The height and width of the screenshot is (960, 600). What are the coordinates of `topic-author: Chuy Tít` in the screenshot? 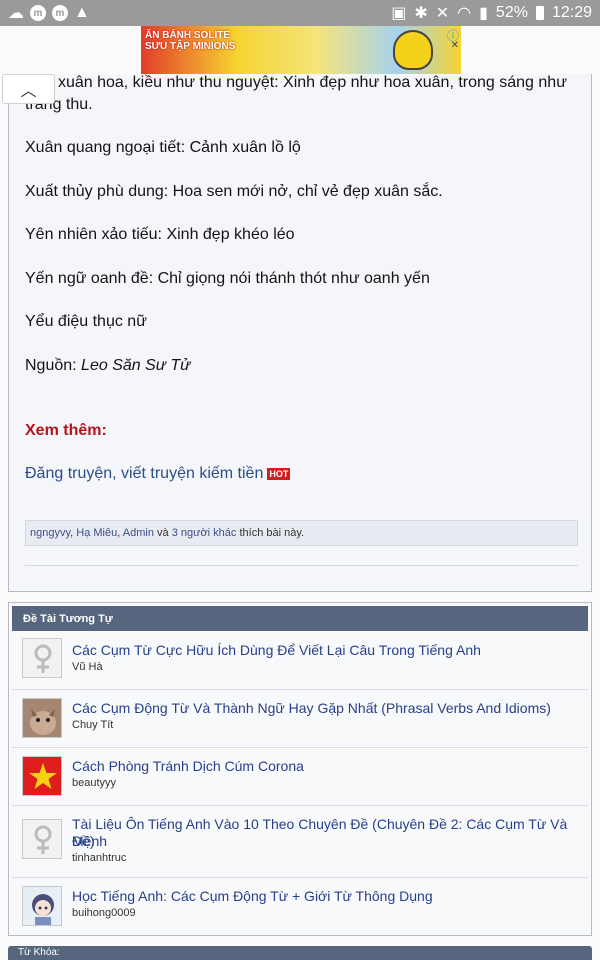 It's located at (92, 725).